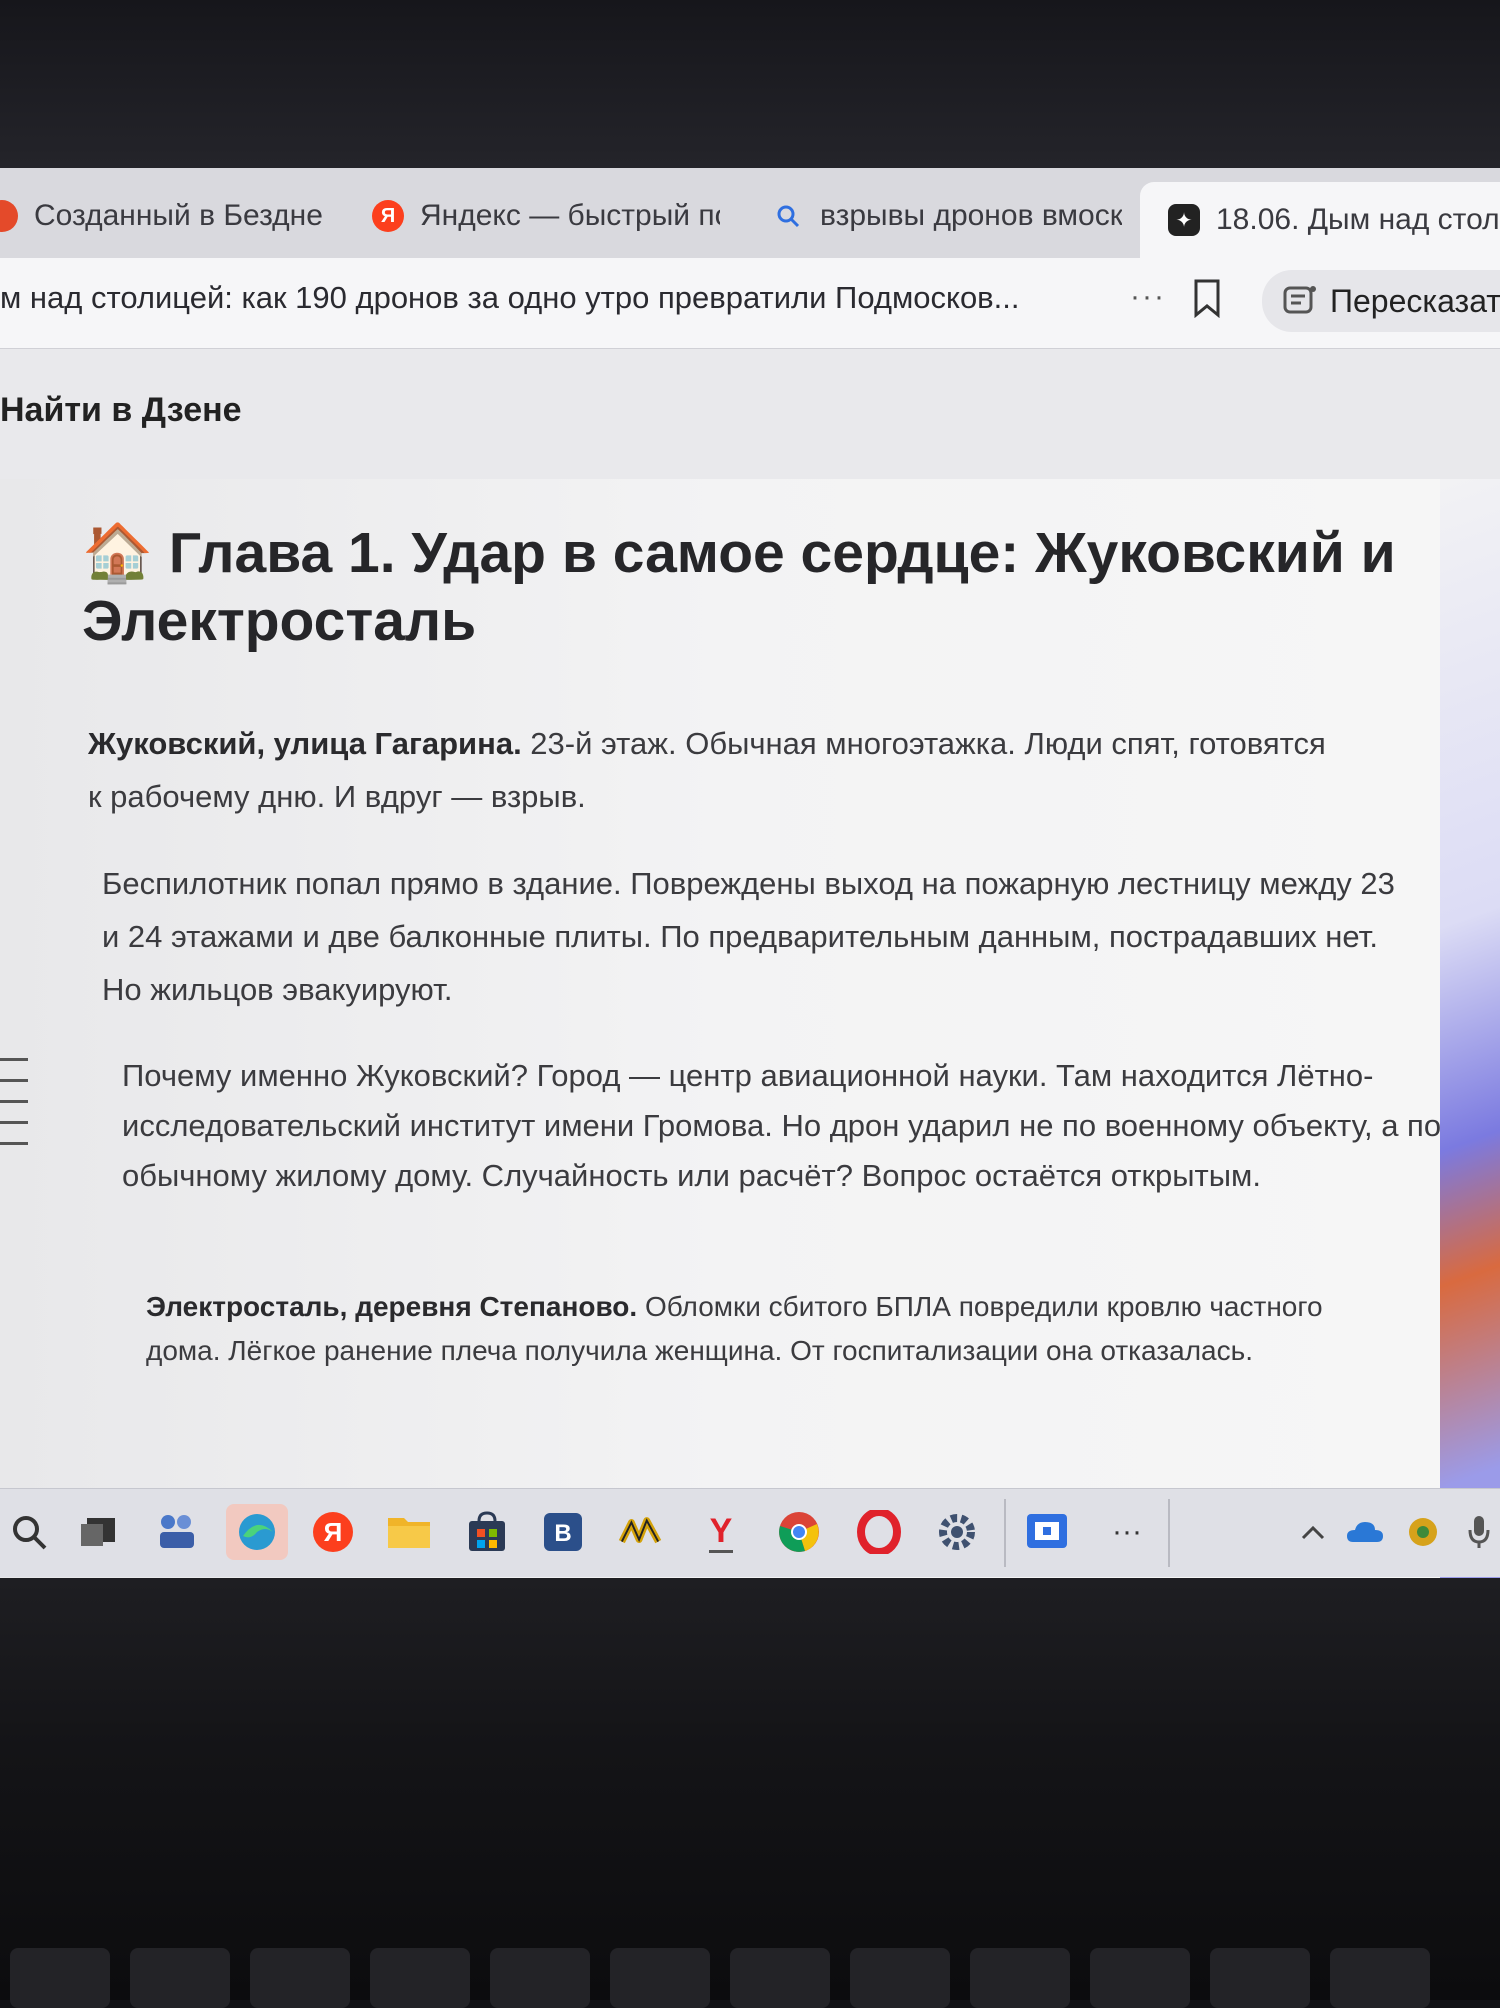 The image size is (1500, 2008). Describe the element at coordinates (750, 84) in the screenshot. I see `monitor-bezel-top` at that location.